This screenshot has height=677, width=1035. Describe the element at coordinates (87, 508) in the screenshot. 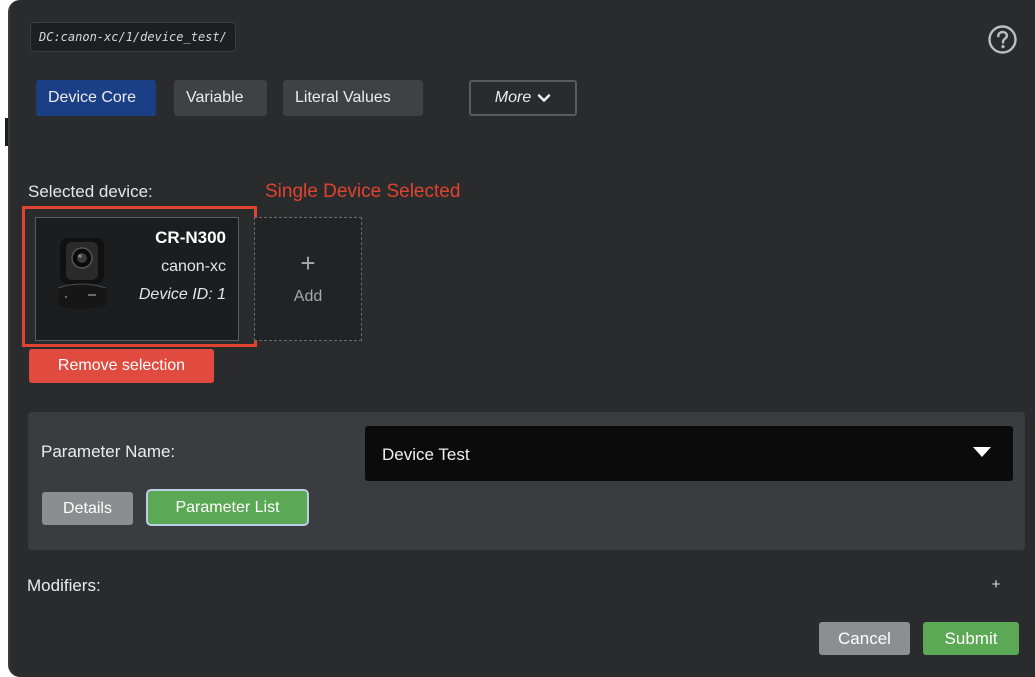

I see `details-button: Details` at that location.